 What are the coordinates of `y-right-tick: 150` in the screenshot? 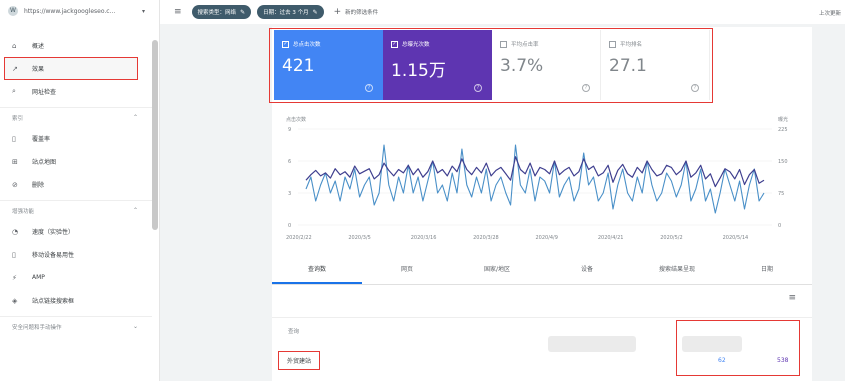 It's located at (783, 162).